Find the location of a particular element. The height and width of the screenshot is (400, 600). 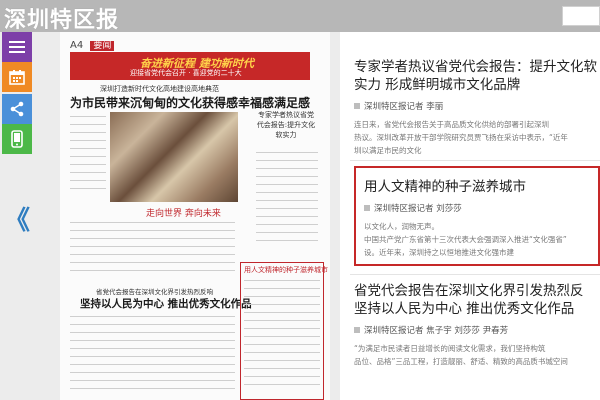

snippet-line: 品位、品格”三品工程，打造靓丽、舒适、精致的高品质书城空间 is located at coordinates (461, 361).